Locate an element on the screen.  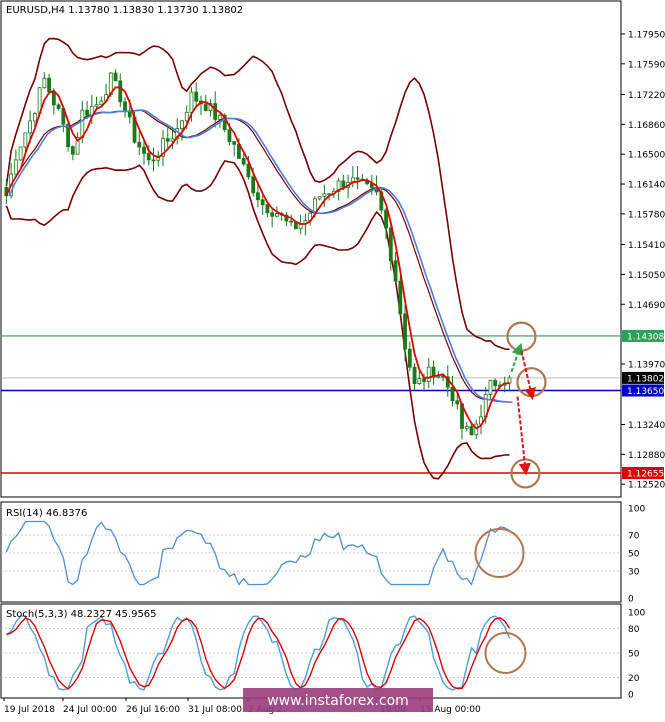
price-tick-label: 1.12880 is located at coordinates (646, 456).